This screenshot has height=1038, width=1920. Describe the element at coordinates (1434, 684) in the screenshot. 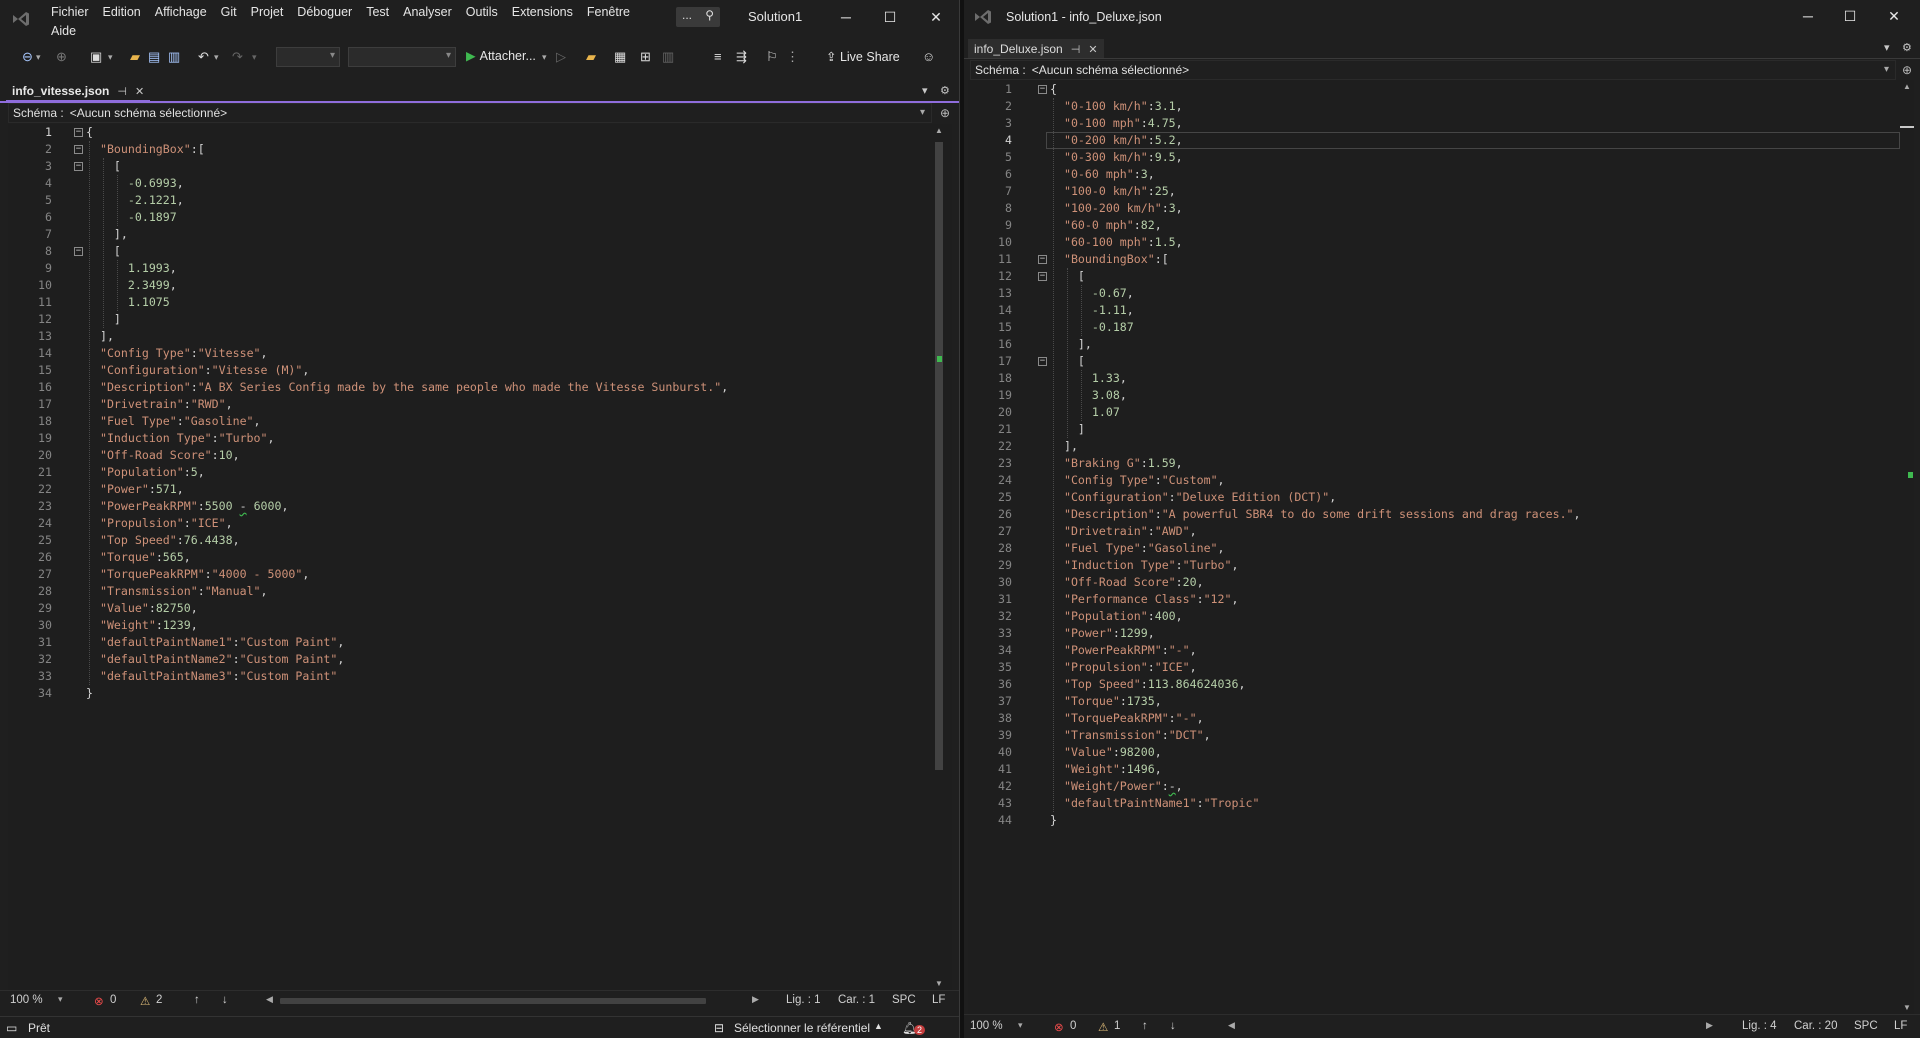

I see `code-line: 36 "Top Speed":113.864624036,` at that location.